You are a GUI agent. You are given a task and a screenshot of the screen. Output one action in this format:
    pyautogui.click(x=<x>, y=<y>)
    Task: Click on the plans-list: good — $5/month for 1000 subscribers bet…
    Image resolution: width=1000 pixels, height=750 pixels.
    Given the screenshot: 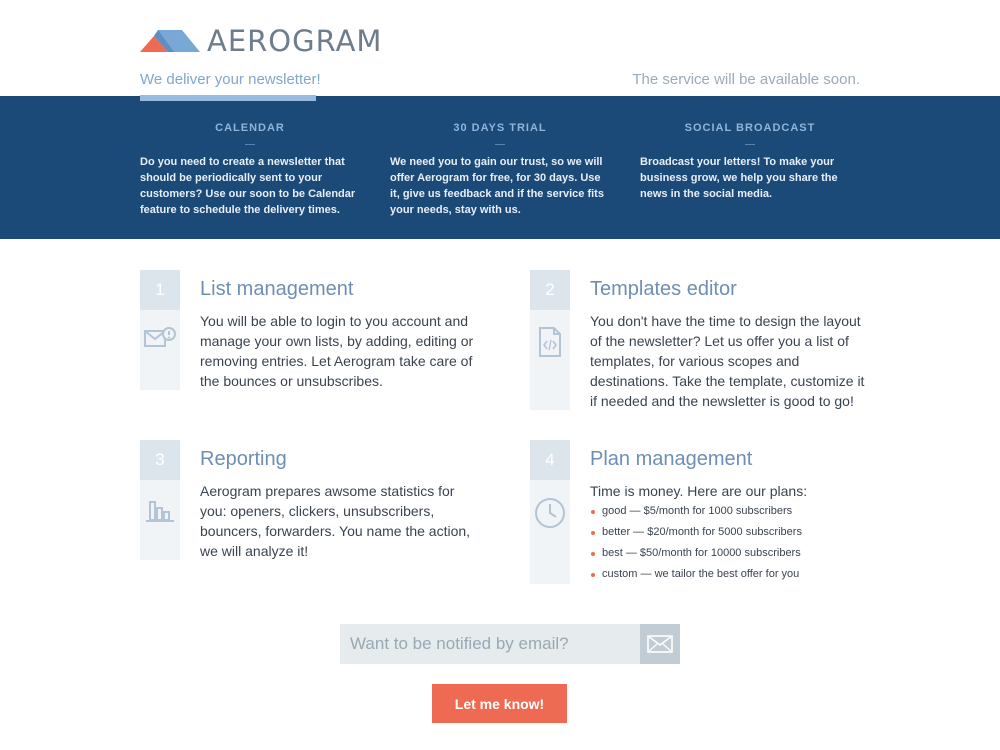 What is the action you would take?
    pyautogui.click(x=696, y=543)
    